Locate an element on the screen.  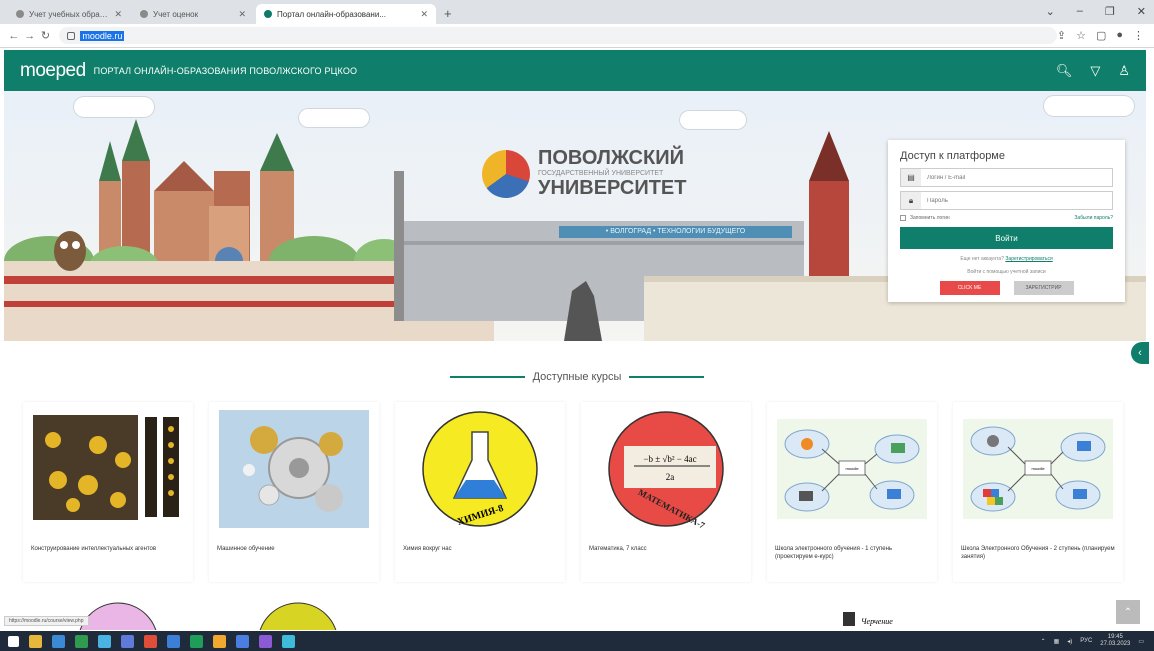
network-icon: ▦ is located at coordinates (1057, 641).